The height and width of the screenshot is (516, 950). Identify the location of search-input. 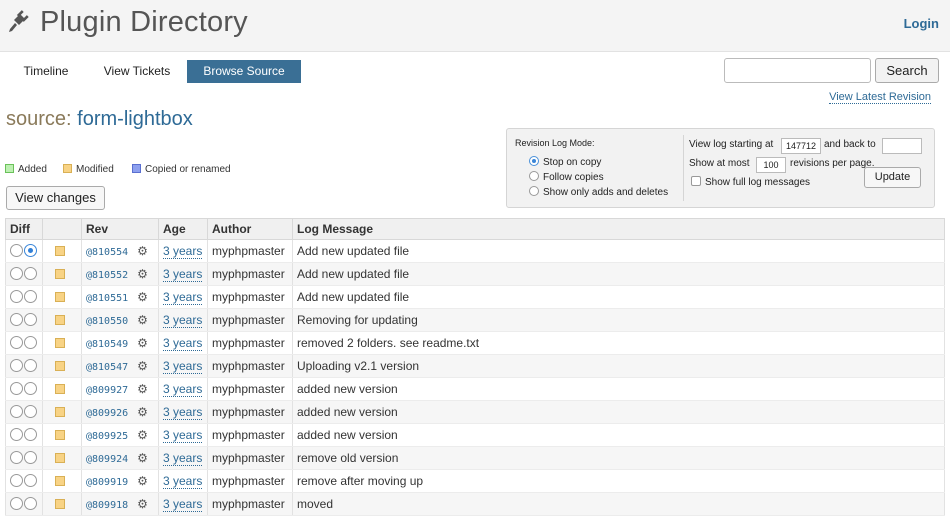
(797, 70).